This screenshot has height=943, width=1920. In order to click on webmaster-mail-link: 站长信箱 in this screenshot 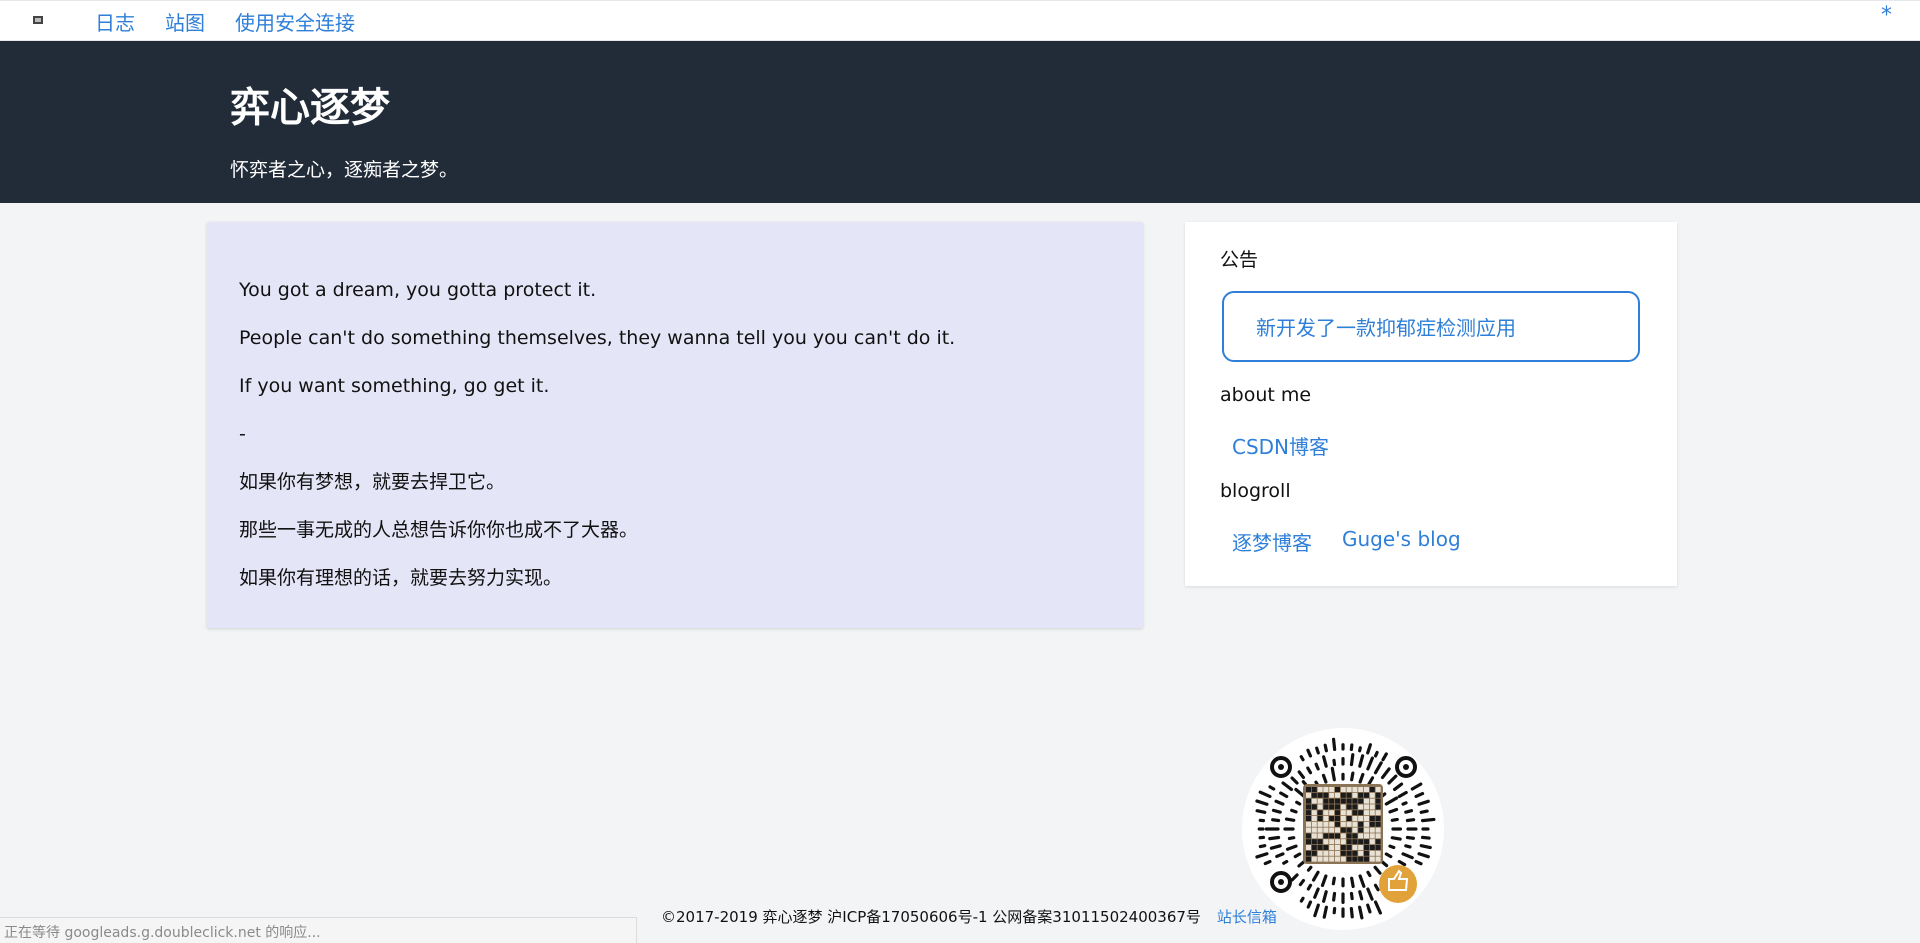, I will do `click(1247, 916)`.